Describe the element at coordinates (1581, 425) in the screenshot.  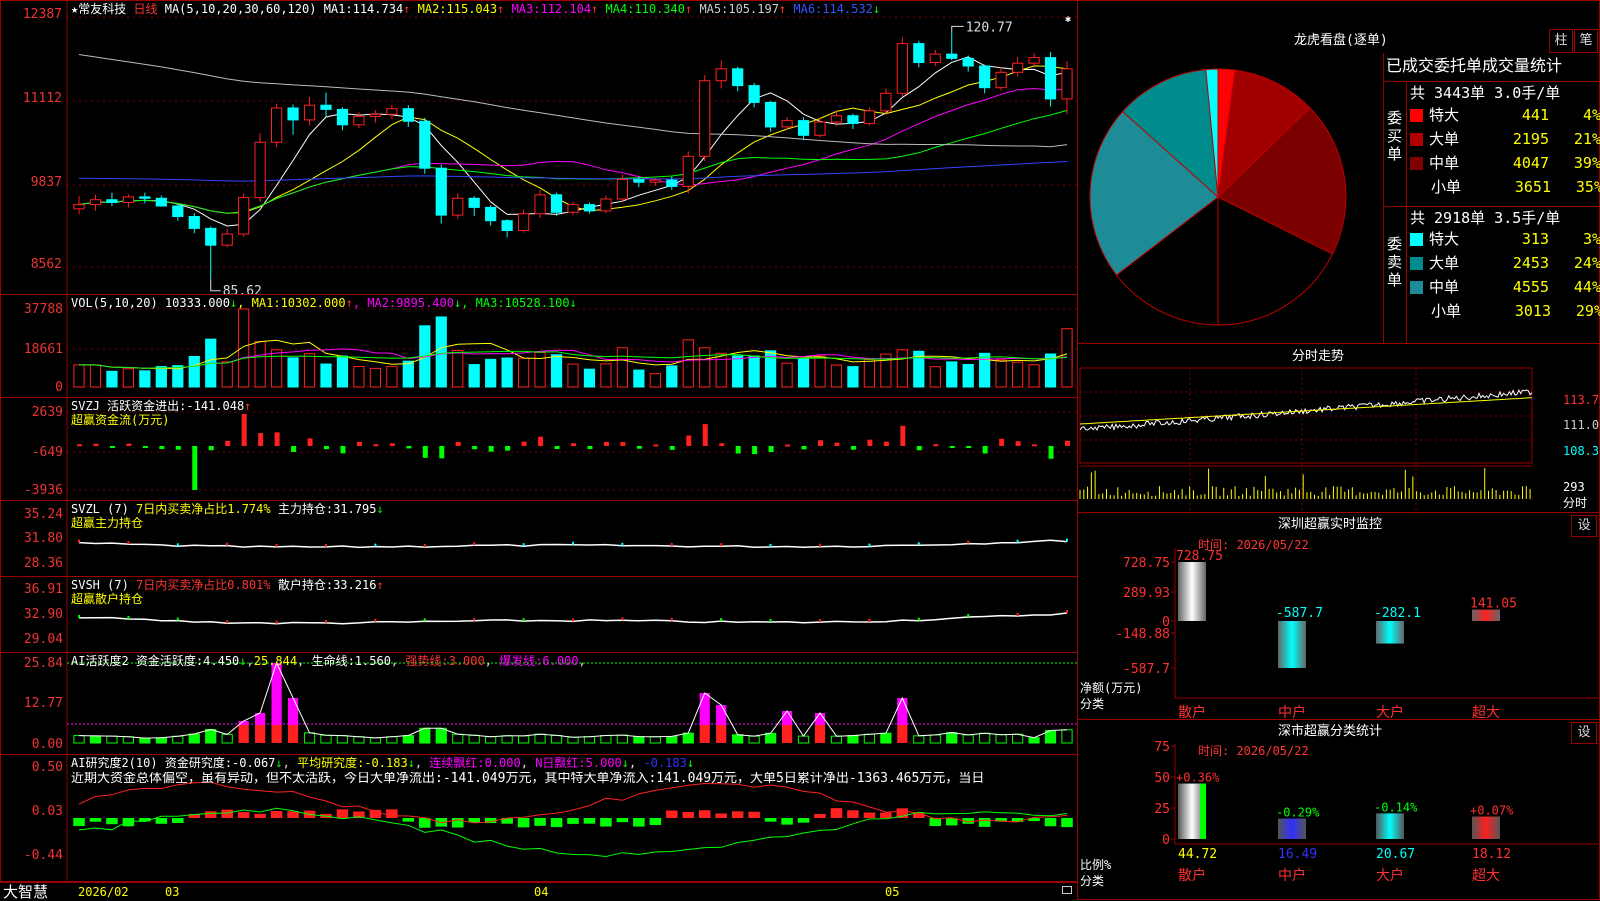
I see `intraday-y-tick: 111.0` at that location.